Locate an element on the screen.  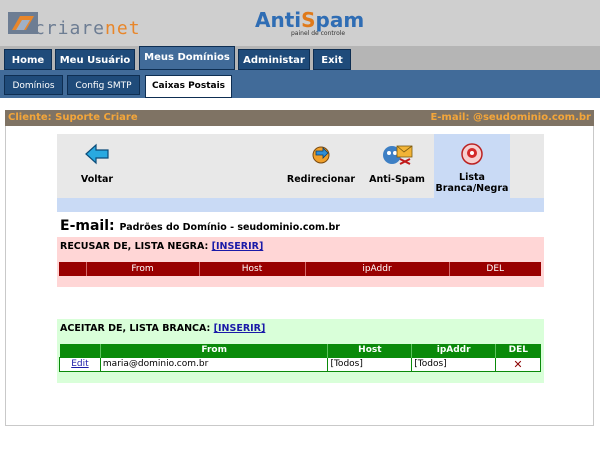
lista-label-line1: Lista is located at coordinates (472, 177).